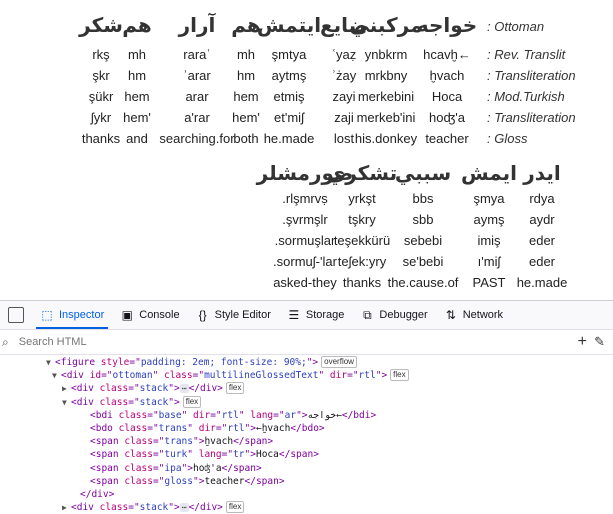  I want to click on gloss-cell: etmiş, so click(289, 96).